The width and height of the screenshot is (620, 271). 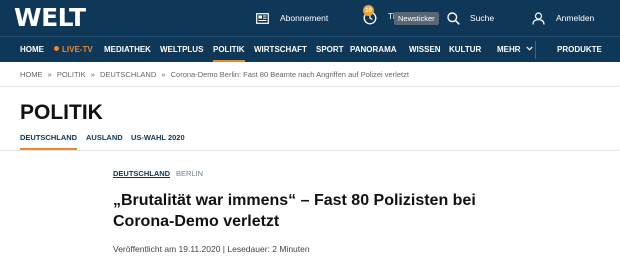 I want to click on subnav-deutschland: DEUTSCHLAND, so click(x=49, y=141).